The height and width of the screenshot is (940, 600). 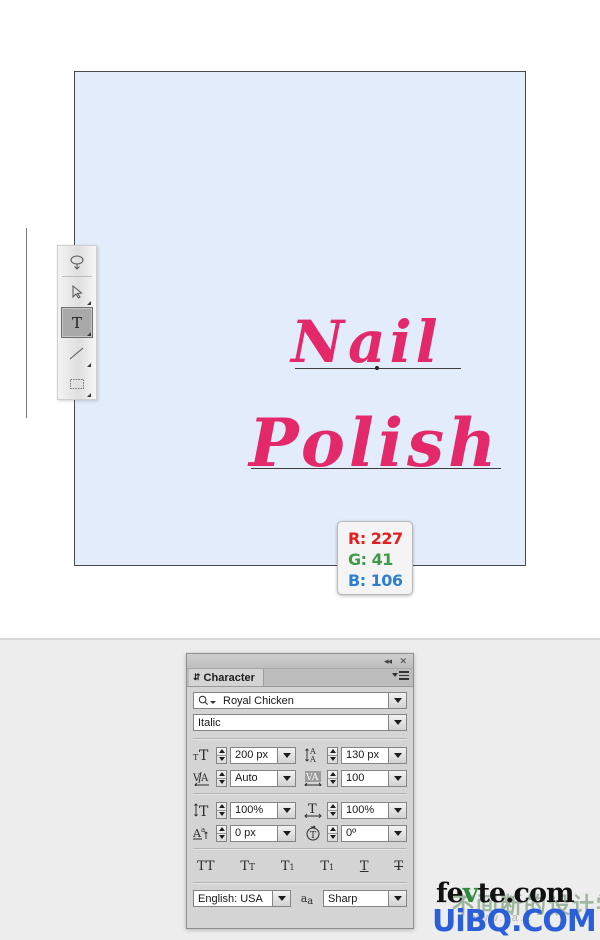 What do you see at coordinates (375, 538) in the screenshot?
I see `rgb-red-value: R: 227` at bounding box center [375, 538].